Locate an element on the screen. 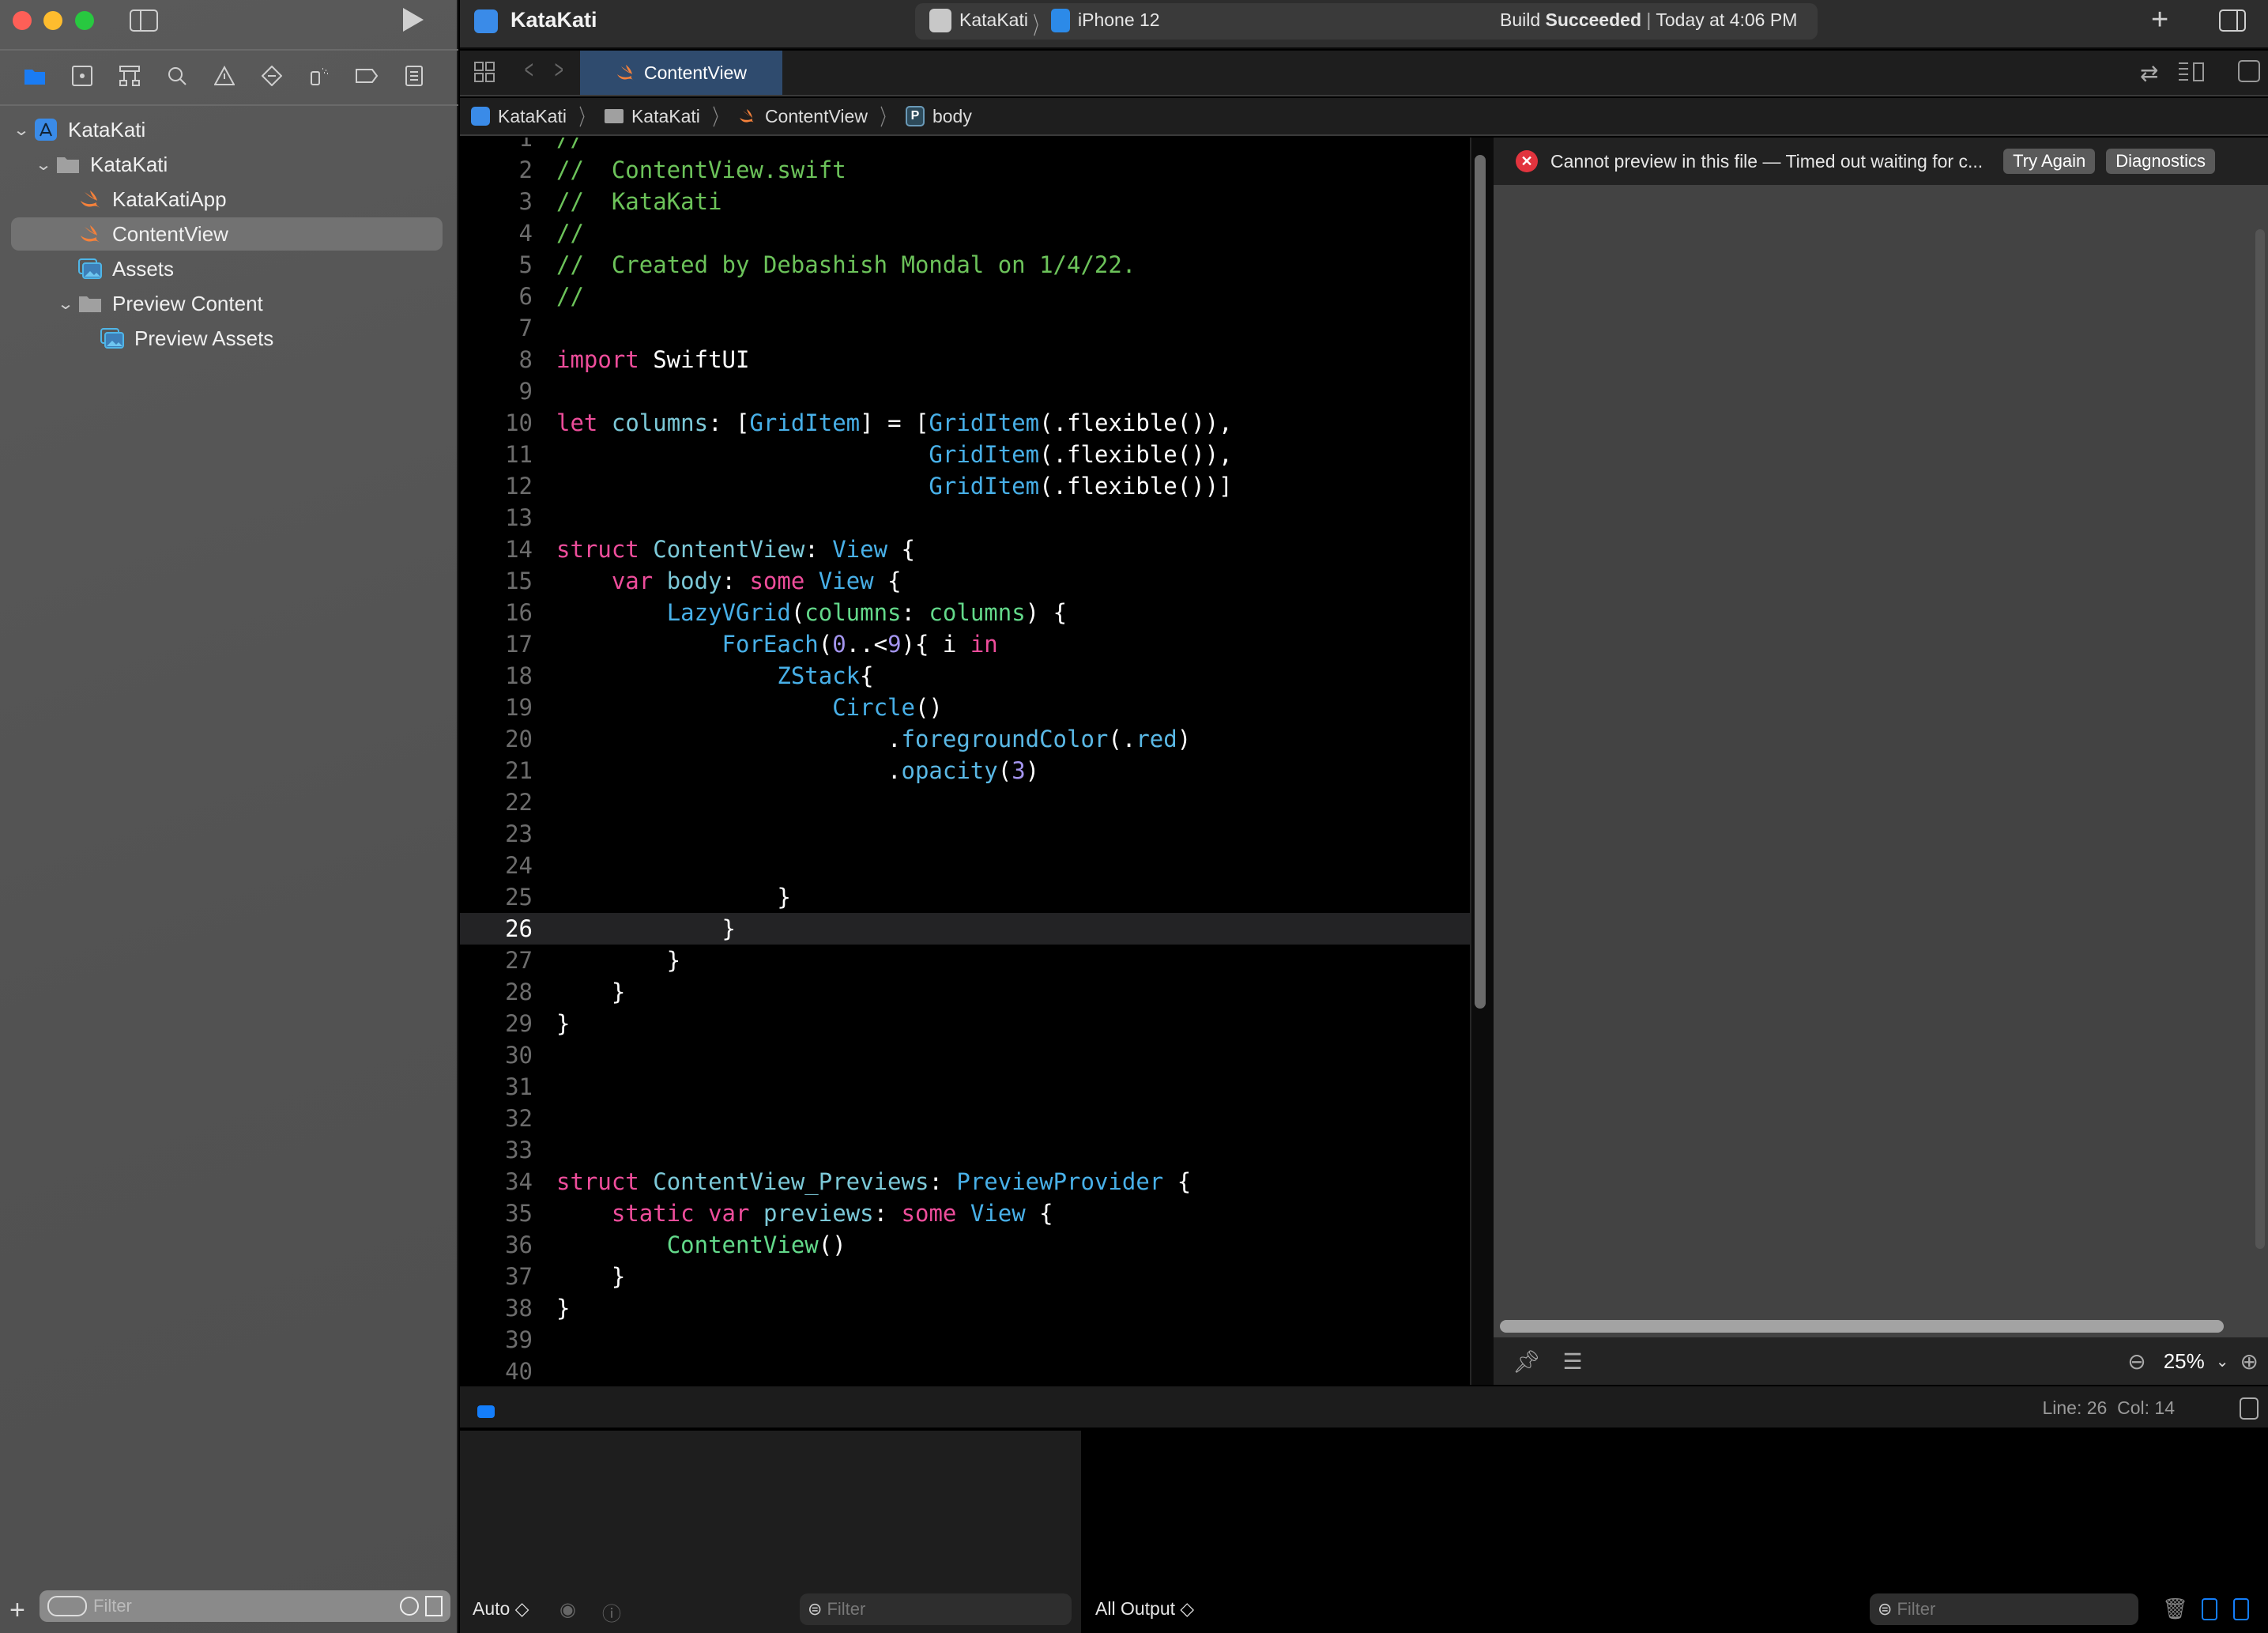  code-line: 30 is located at coordinates (965, 1055).